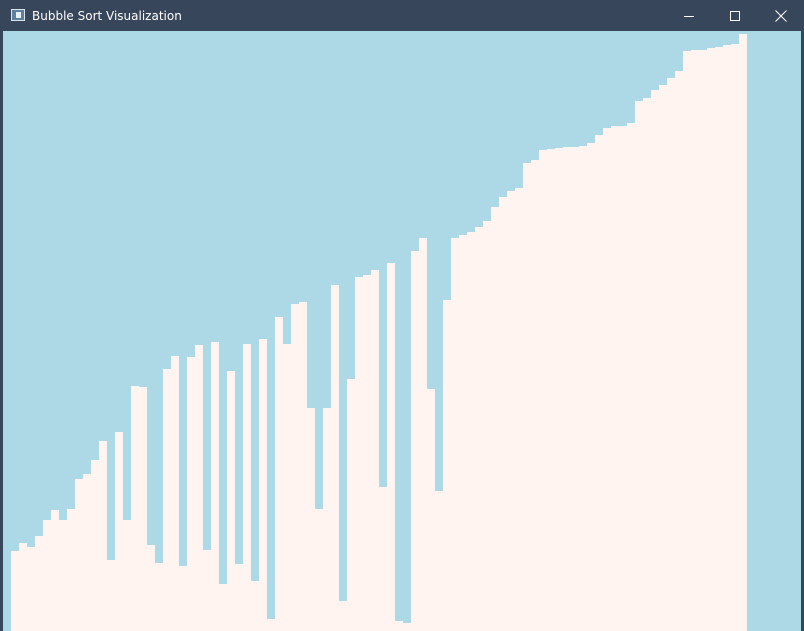  I want to click on close-icon, so click(781, 15).